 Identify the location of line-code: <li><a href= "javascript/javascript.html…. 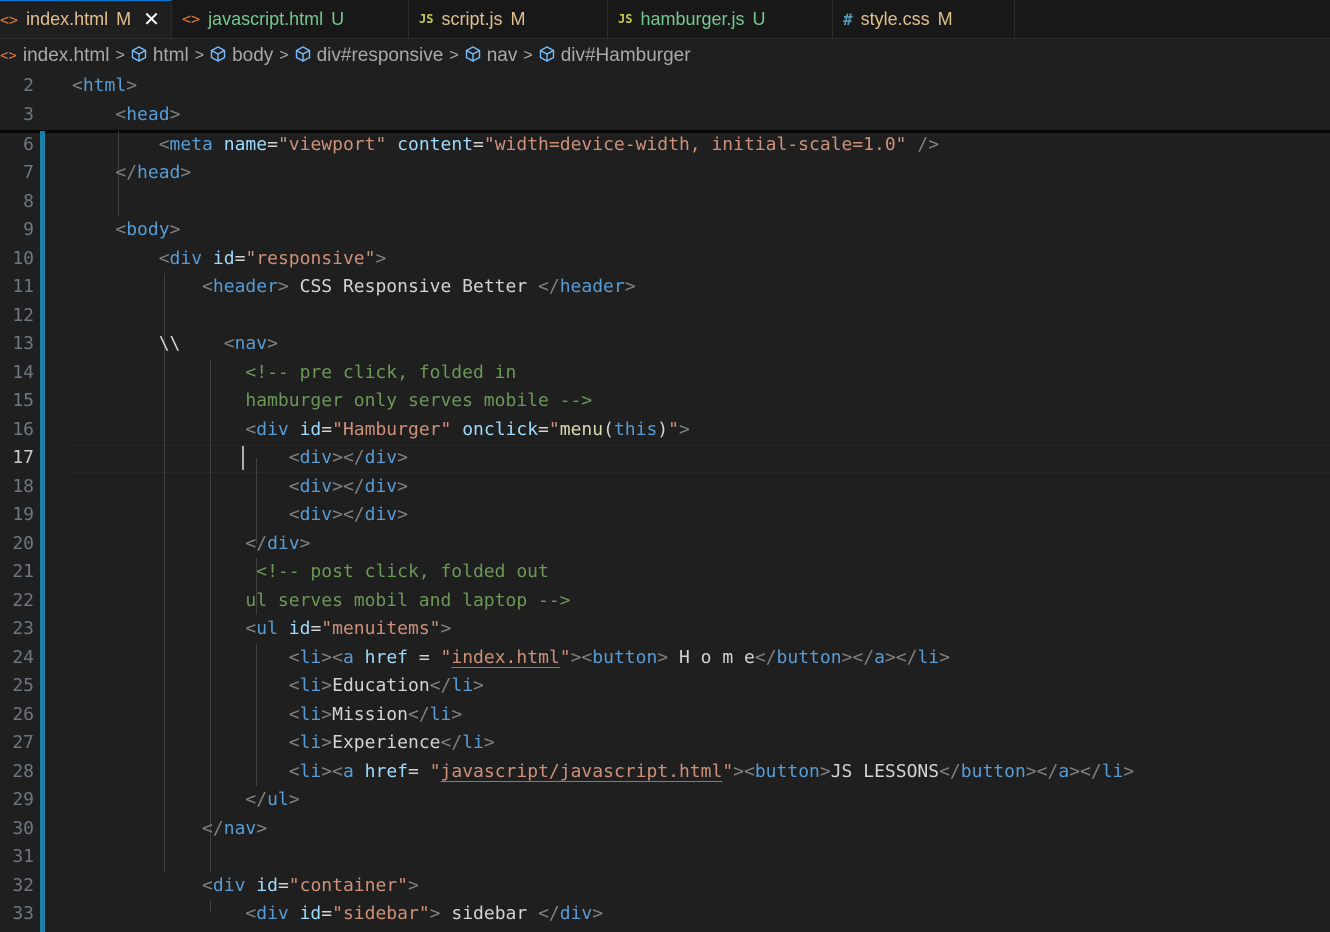
(603, 772).